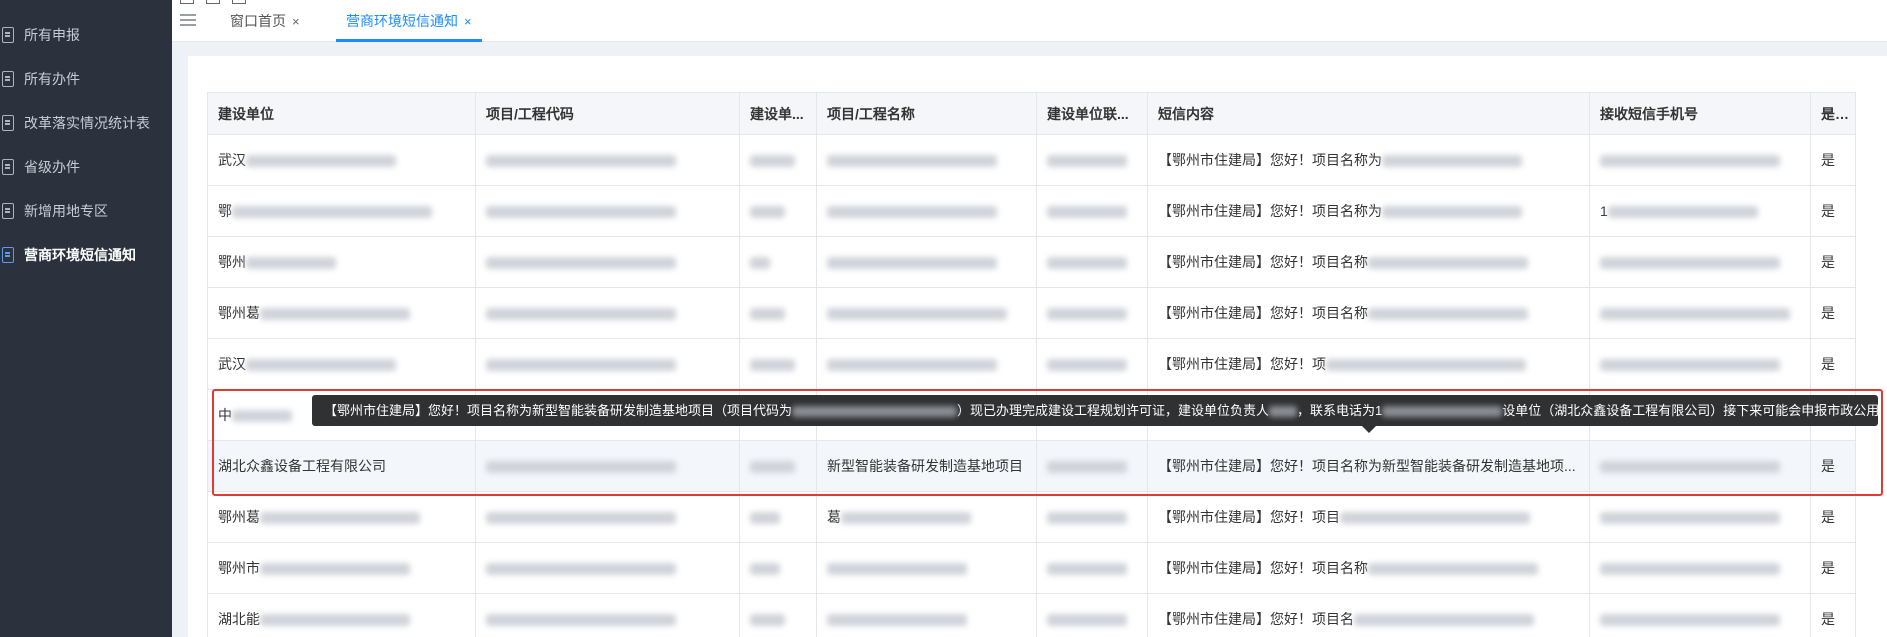 The image size is (1887, 637). I want to click on cell-sms: 【鄂州市住建局】您好！项目, so click(1368, 517).